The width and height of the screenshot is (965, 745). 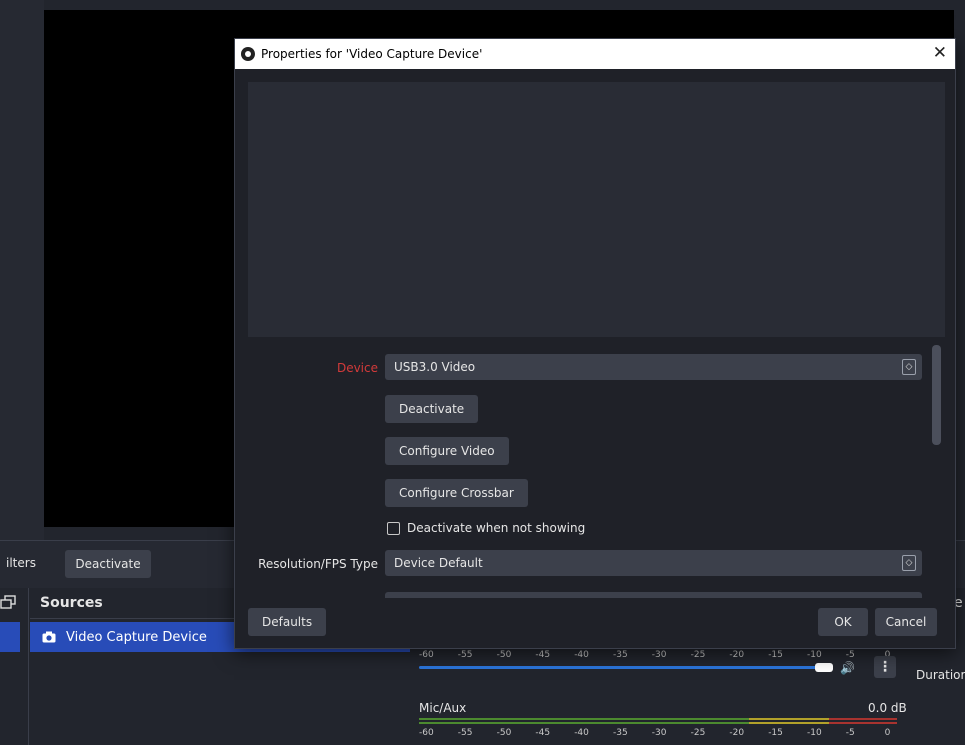 I want to click on source-item-label: Video Capture Device, so click(x=136, y=637).